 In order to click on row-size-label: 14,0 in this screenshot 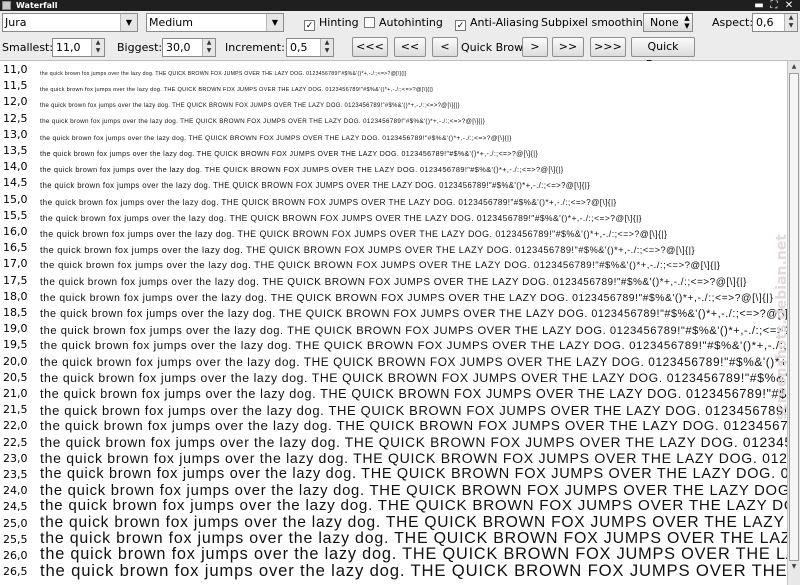, I will do `click(15, 167)`.